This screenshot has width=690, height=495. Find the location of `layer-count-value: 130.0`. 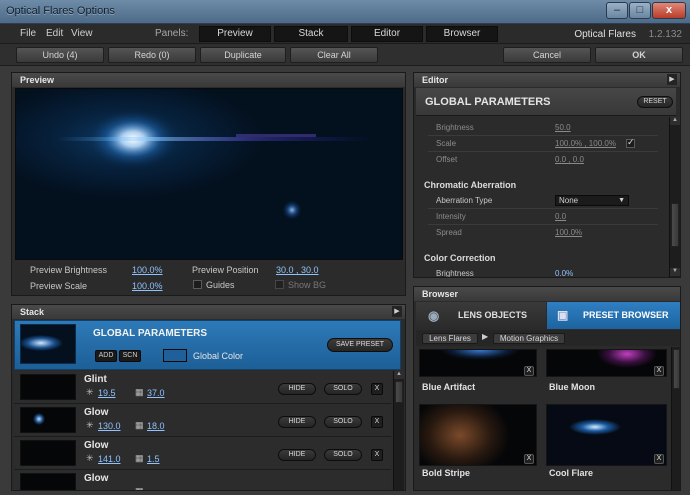

layer-count-value: 130.0 is located at coordinates (109, 426).